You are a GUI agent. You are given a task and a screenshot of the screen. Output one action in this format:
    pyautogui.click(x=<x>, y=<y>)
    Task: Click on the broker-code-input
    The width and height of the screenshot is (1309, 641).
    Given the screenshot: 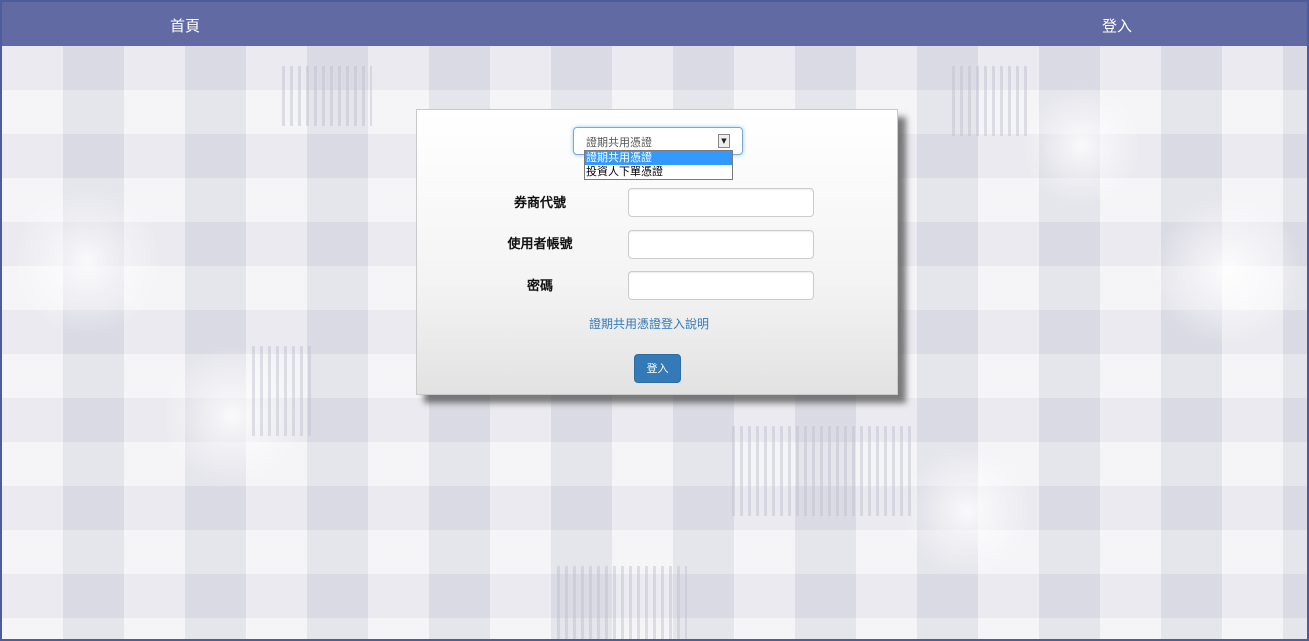 What is the action you would take?
    pyautogui.click(x=721, y=202)
    